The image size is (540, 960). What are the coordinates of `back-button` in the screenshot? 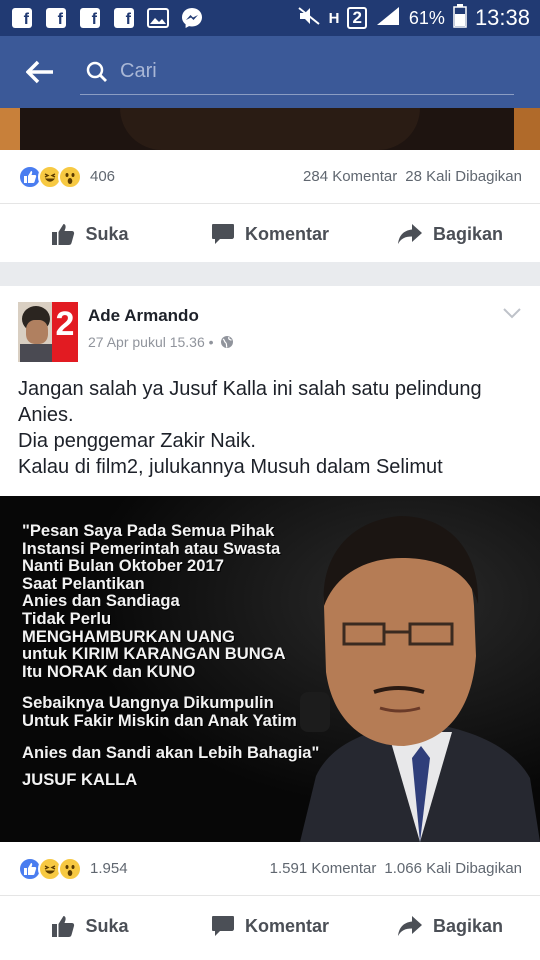 It's located at (40, 72).